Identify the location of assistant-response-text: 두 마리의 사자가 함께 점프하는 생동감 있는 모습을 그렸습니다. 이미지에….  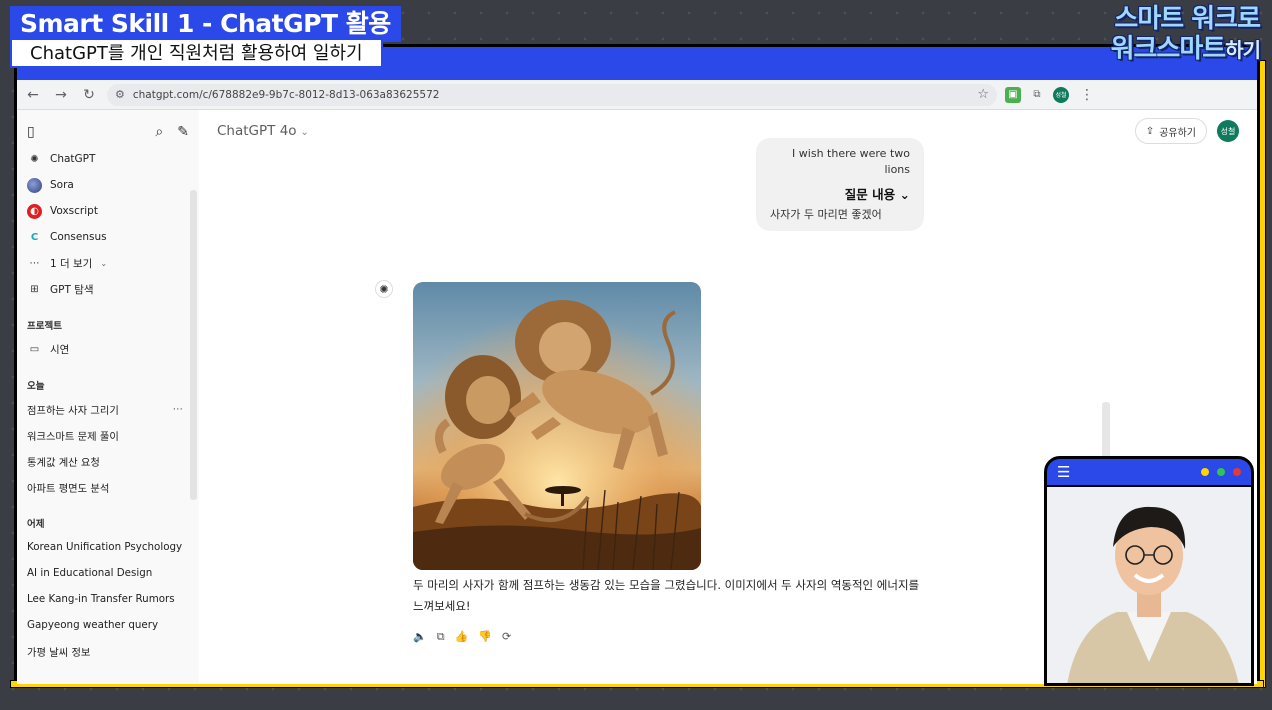
(666, 595).